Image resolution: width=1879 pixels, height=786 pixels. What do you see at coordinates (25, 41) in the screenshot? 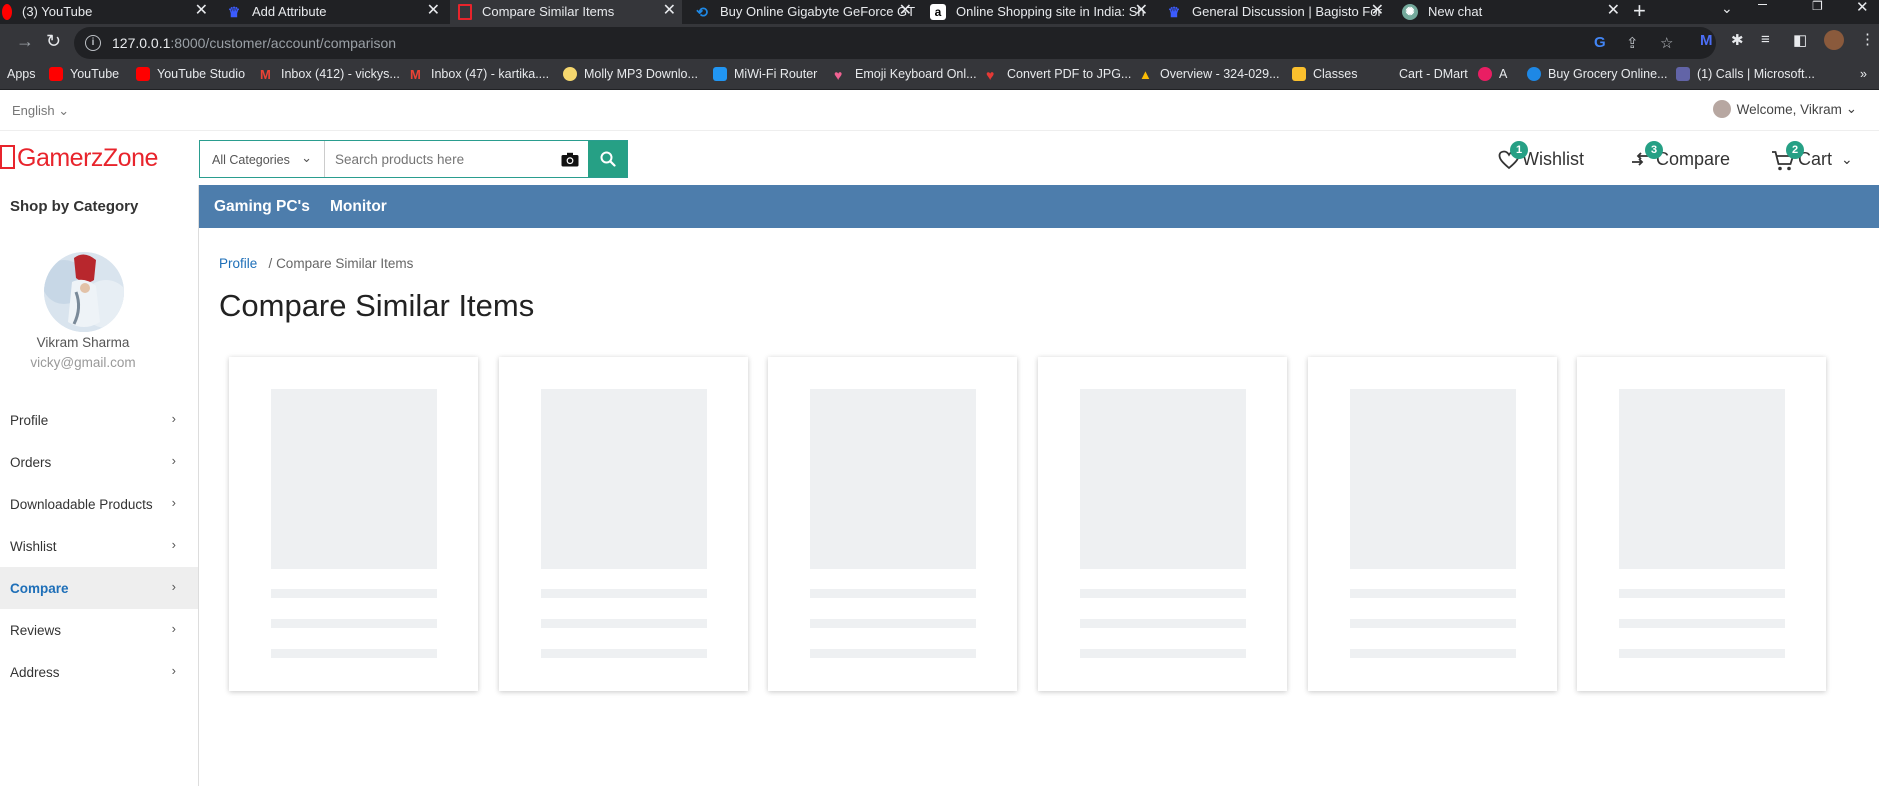
I see `forward-arrow-icon: →` at bounding box center [25, 41].